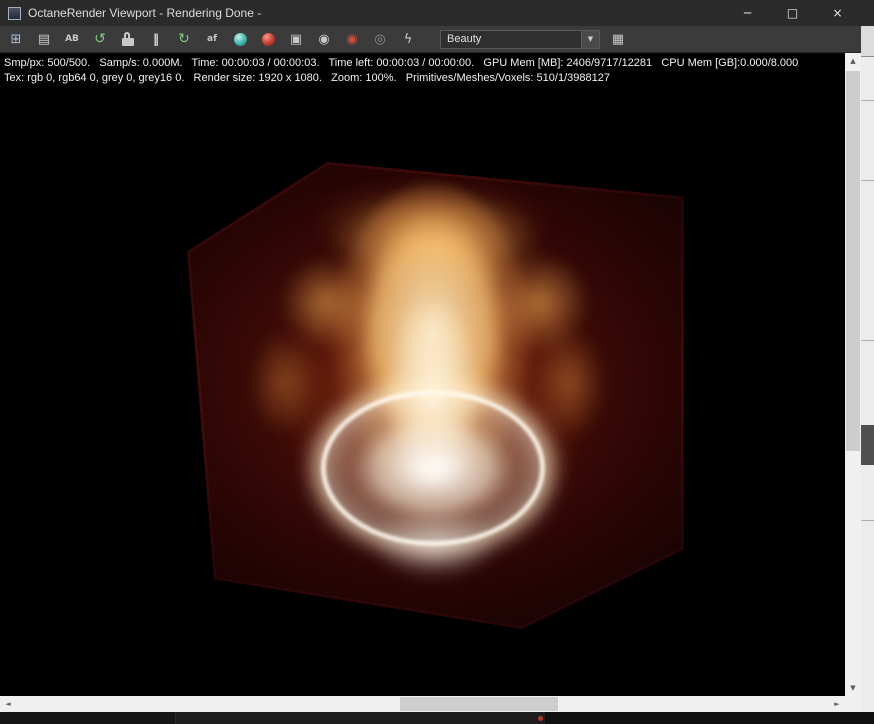 Image resolution: width=874 pixels, height=724 pixels. Describe the element at coordinates (747, 13) in the screenshot. I see `minimize-button: ─` at that location.